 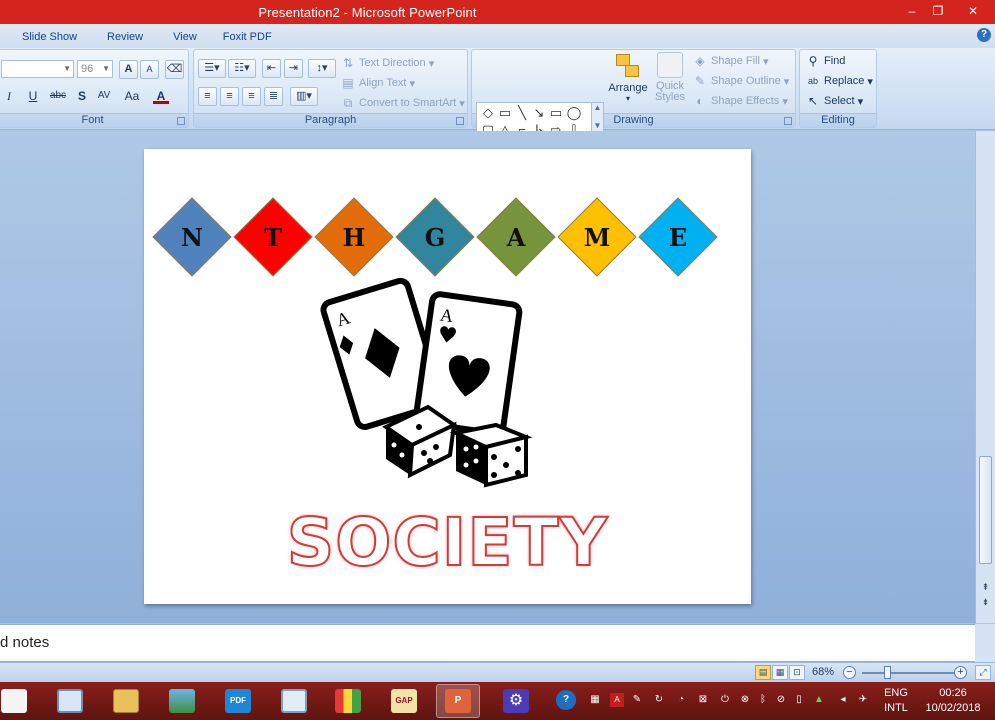 I want to click on scrollbar-thumb, so click(x=985, y=510).